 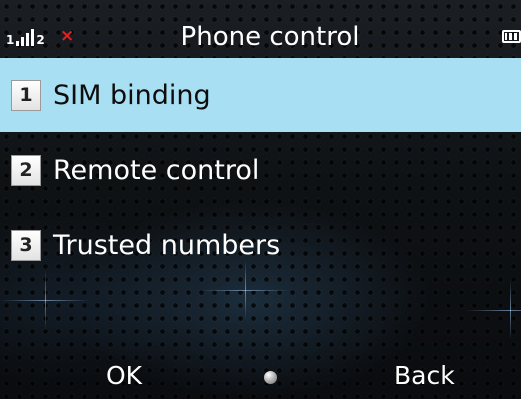 What do you see at coordinates (270, 377) in the screenshot?
I see `center-select-dot-icon` at bounding box center [270, 377].